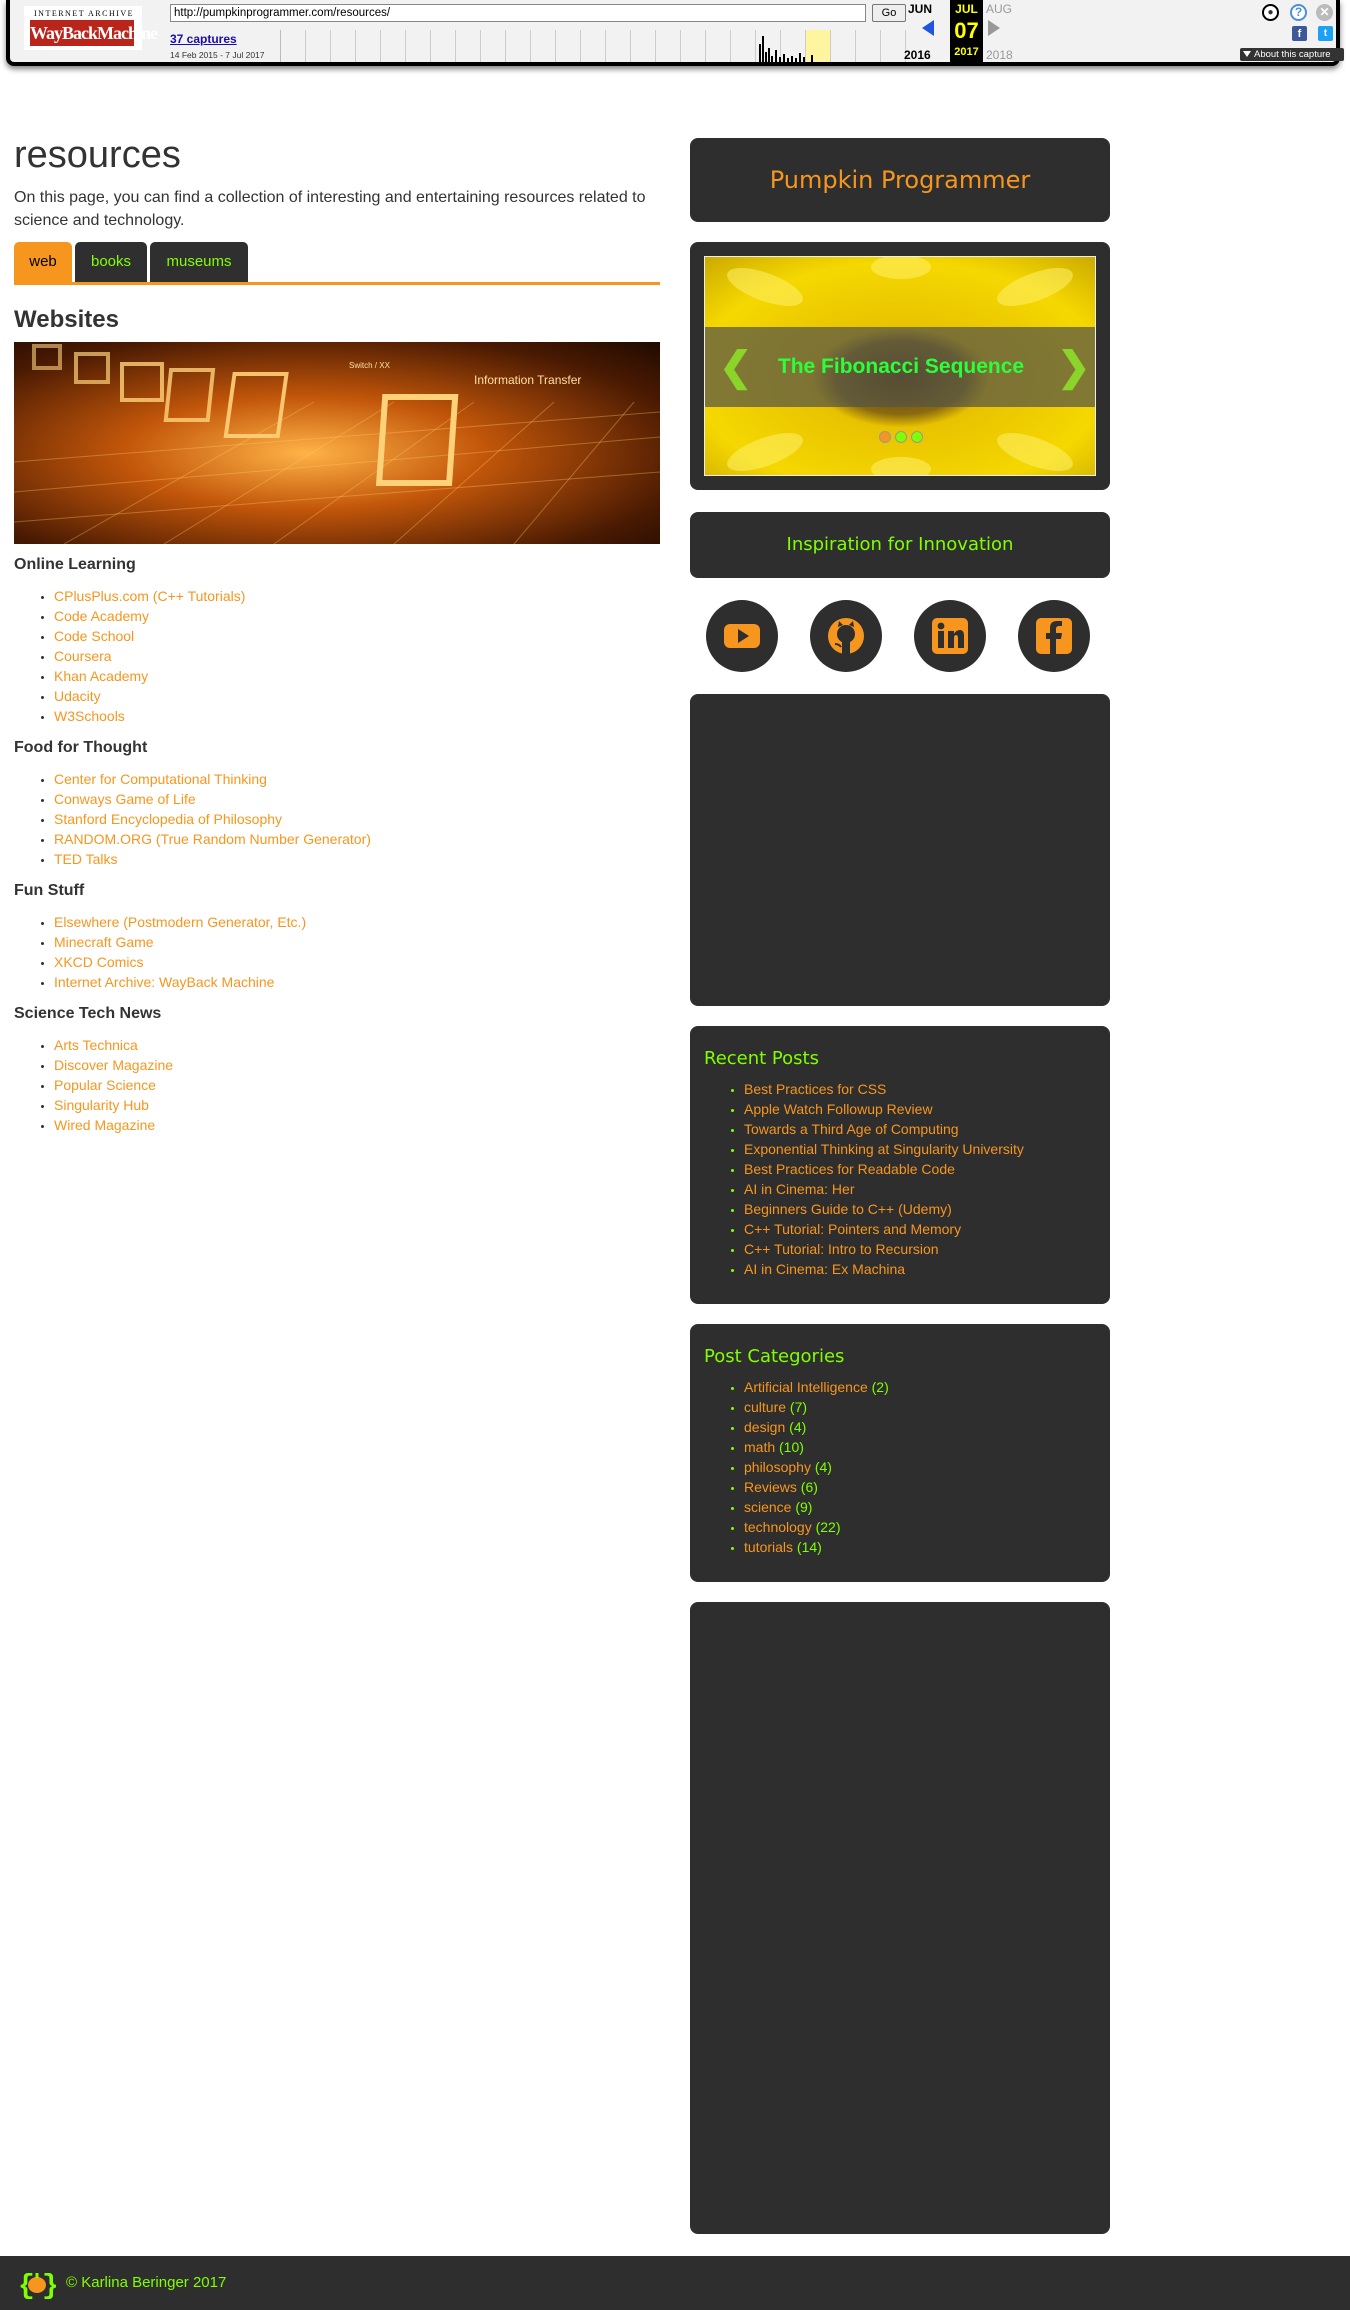 This screenshot has height=2310, width=1350. I want to click on category-link: science, so click(767, 1507).